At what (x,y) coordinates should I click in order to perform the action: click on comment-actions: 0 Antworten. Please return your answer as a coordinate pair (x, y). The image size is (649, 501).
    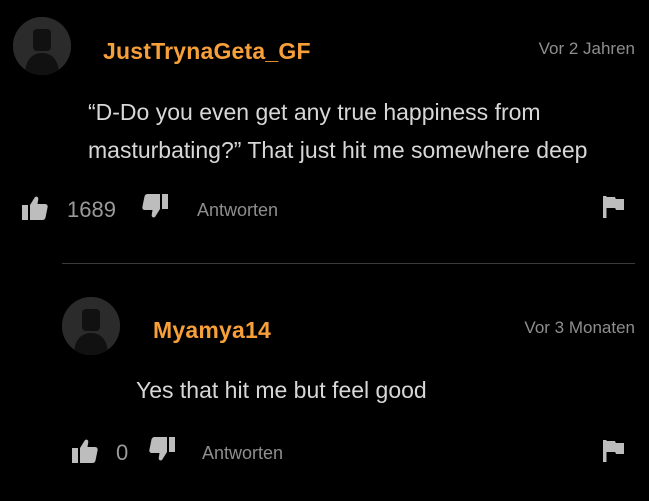
    Looking at the image, I should click on (324, 452).